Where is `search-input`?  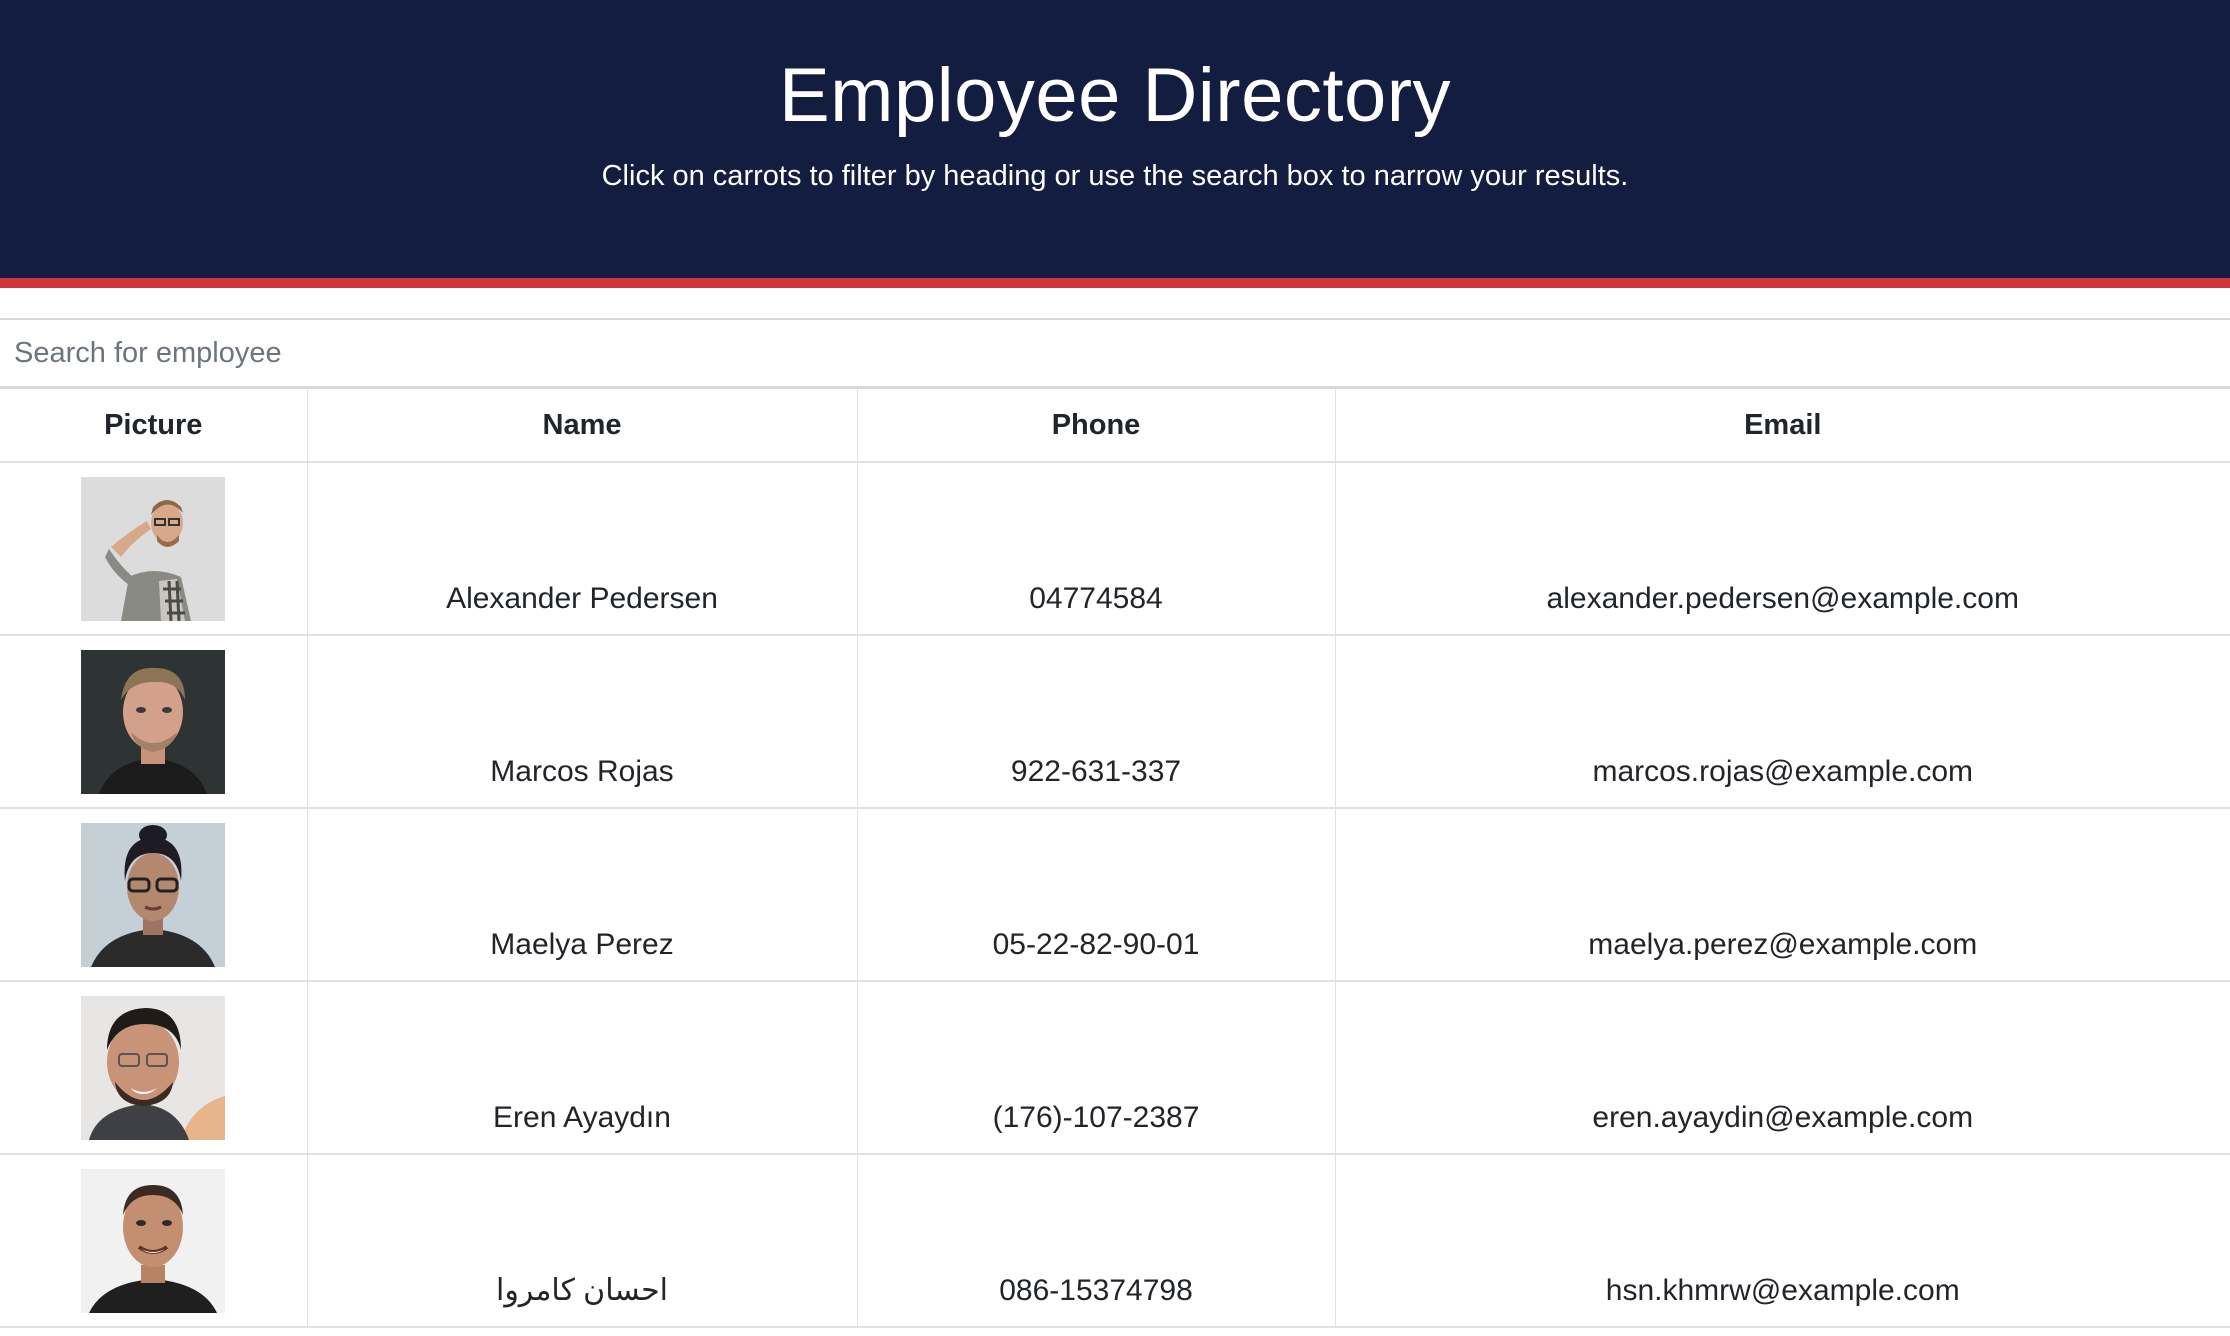 search-input is located at coordinates (1115, 353).